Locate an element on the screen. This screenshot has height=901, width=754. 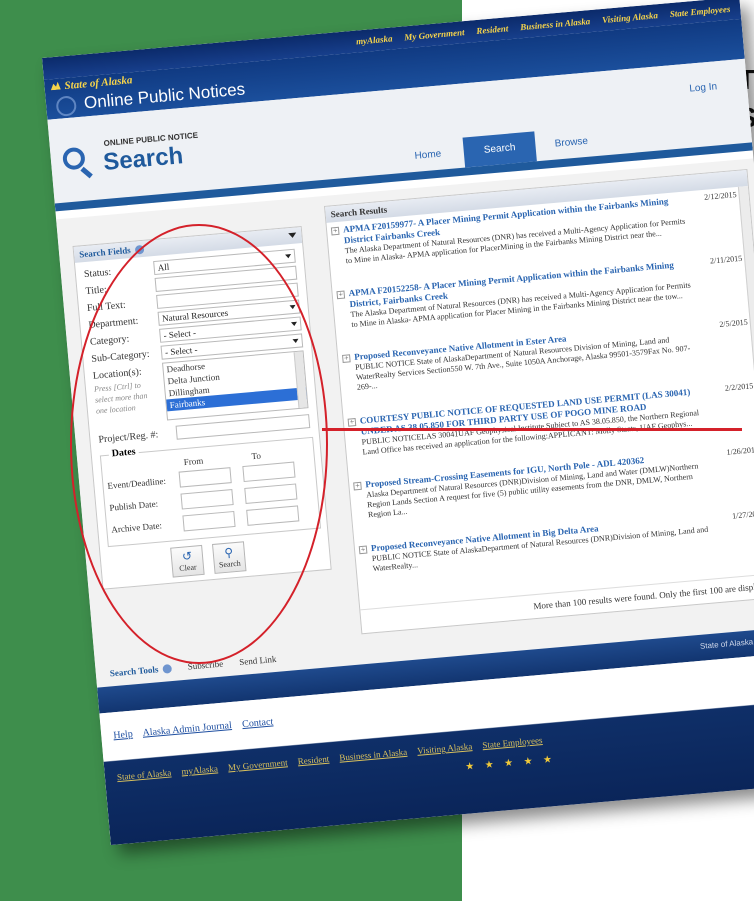
magnifier-icon is located at coordinates (73, 158).